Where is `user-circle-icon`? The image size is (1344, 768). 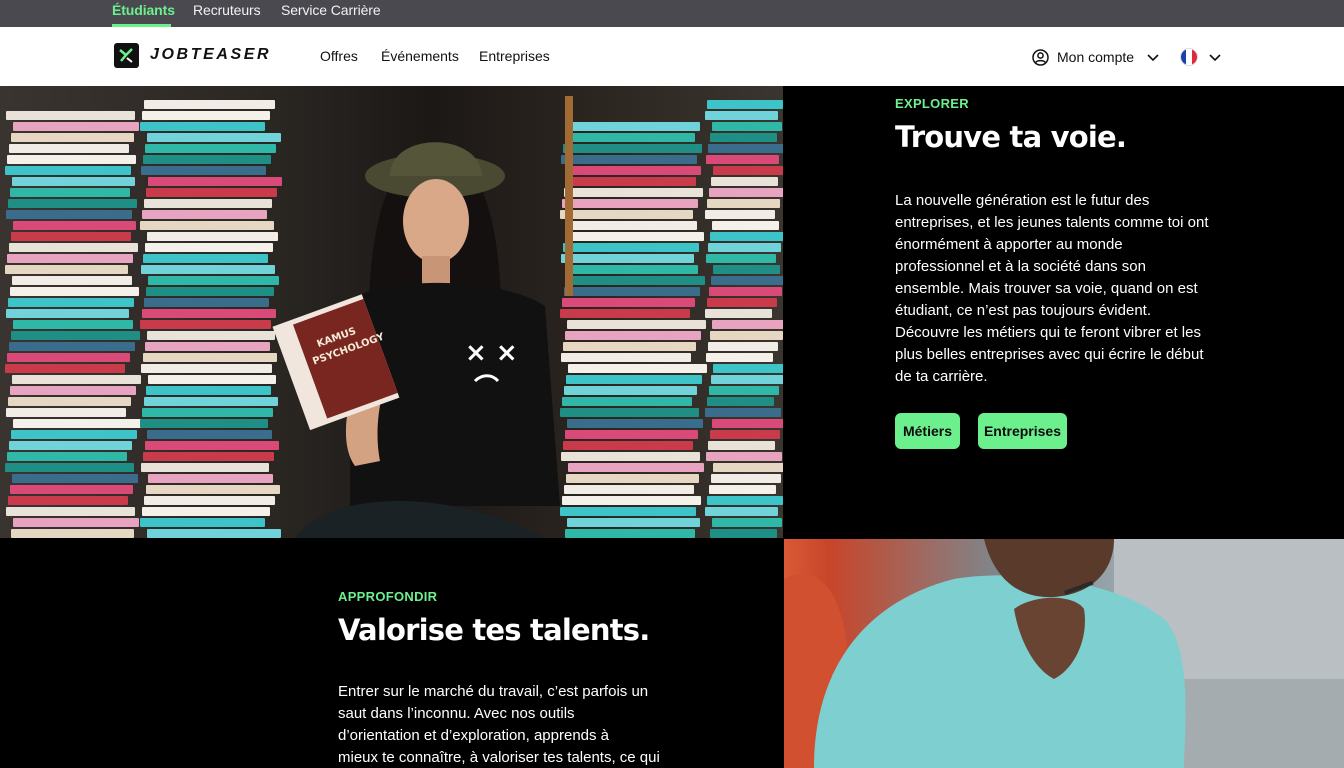
user-circle-icon is located at coordinates (1040, 57).